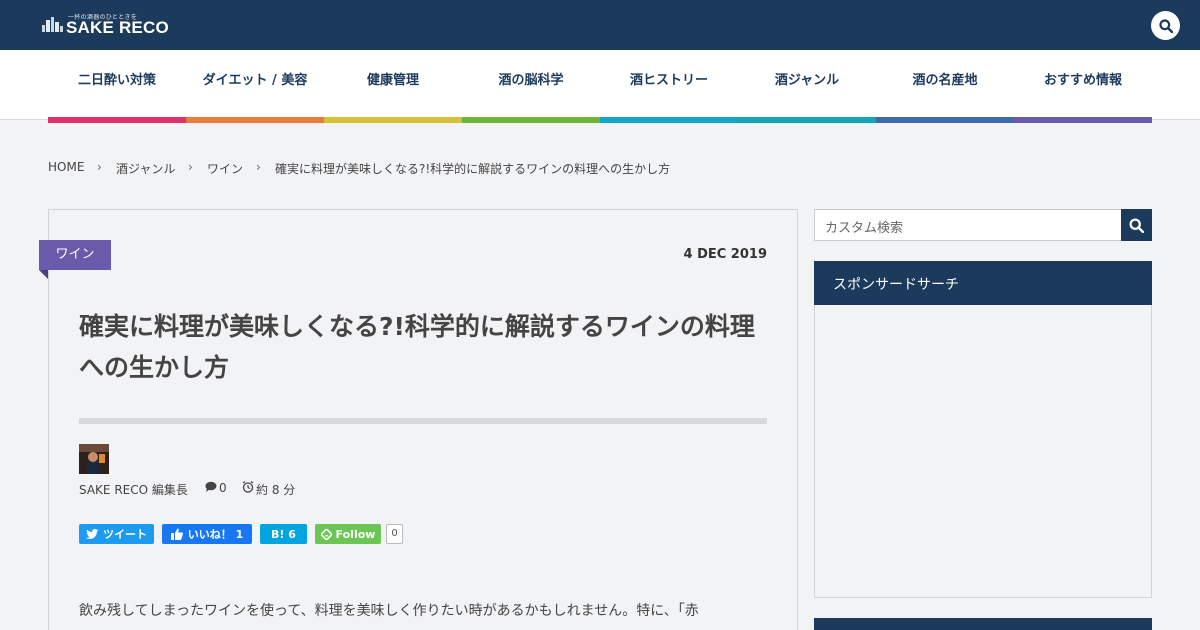 This screenshot has height=630, width=1200. I want to click on tweet-button: ツイート, so click(116, 534).